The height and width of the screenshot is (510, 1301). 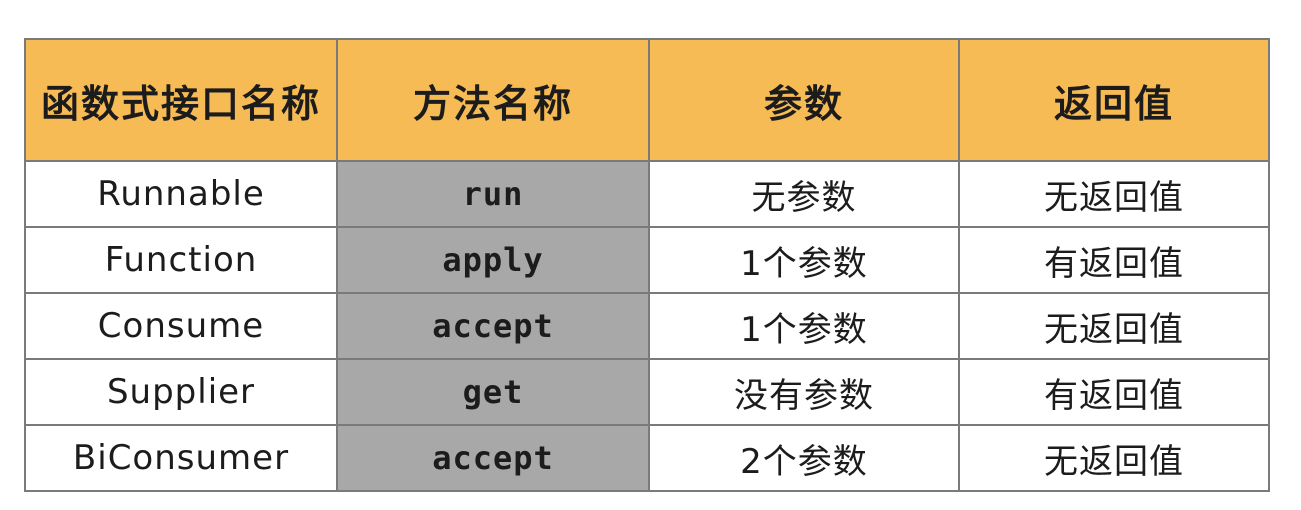 What do you see at coordinates (181, 392) in the screenshot?
I see `interface-name-cell: Supplier` at bounding box center [181, 392].